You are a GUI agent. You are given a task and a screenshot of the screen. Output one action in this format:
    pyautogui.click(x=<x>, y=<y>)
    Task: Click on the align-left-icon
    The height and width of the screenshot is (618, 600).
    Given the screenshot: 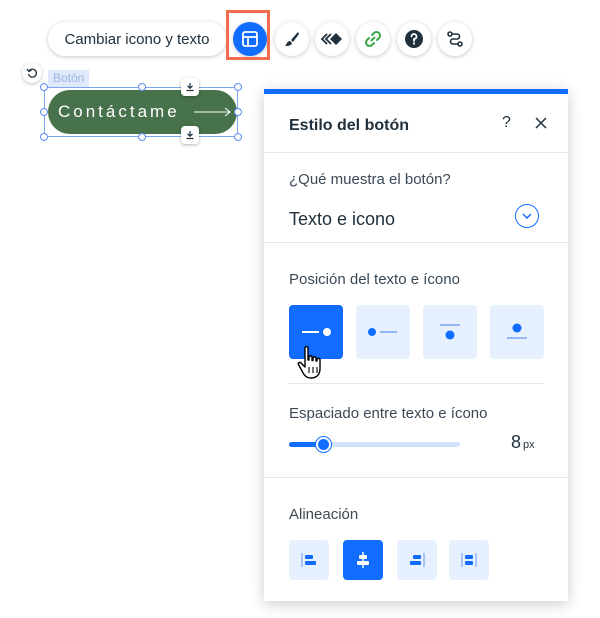 What is the action you would take?
    pyautogui.click(x=308, y=560)
    